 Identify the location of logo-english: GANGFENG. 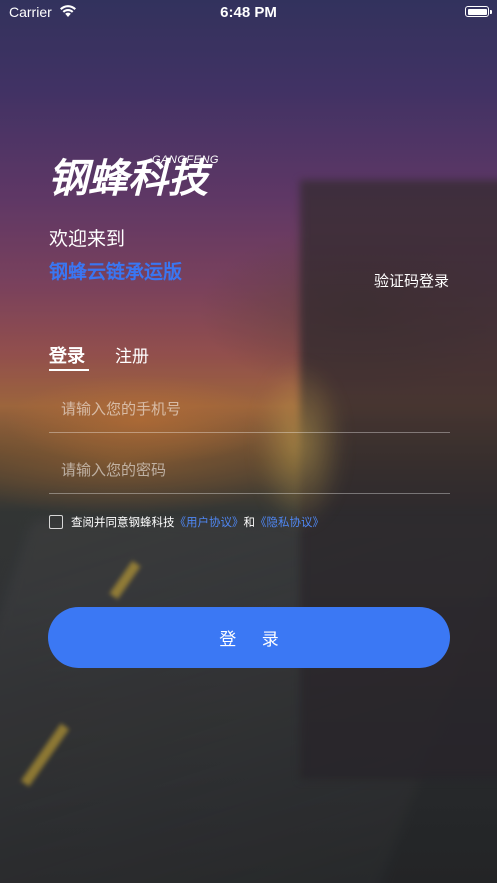
(185, 160).